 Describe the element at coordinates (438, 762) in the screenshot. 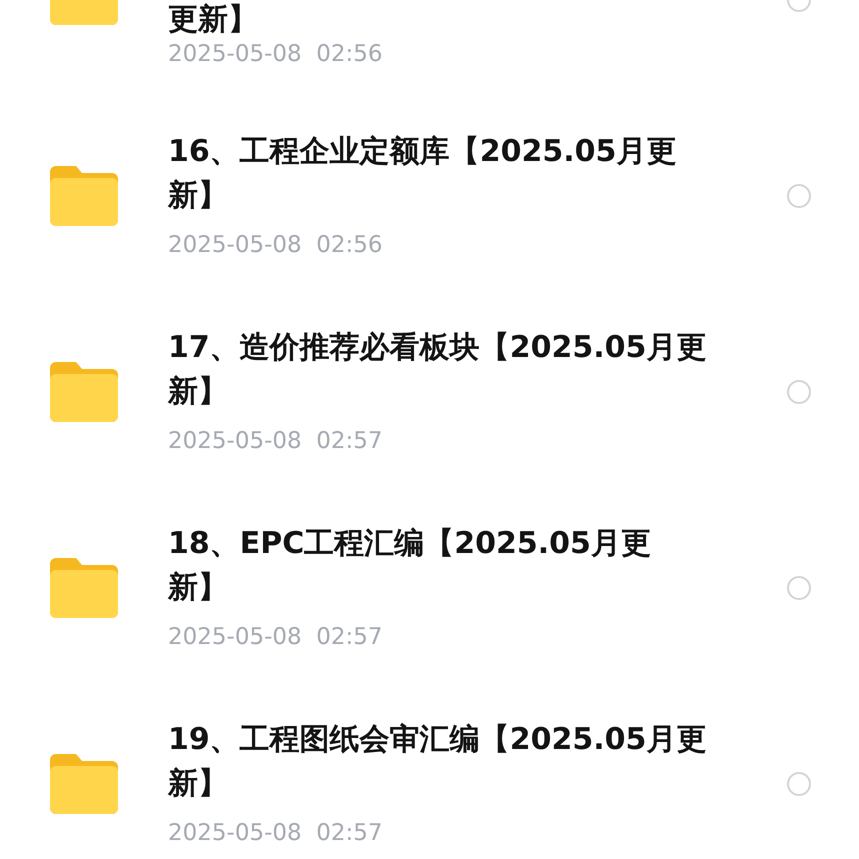

I see `folder-name: 19、工程图纸会审汇编【2025.05月更新】` at that location.